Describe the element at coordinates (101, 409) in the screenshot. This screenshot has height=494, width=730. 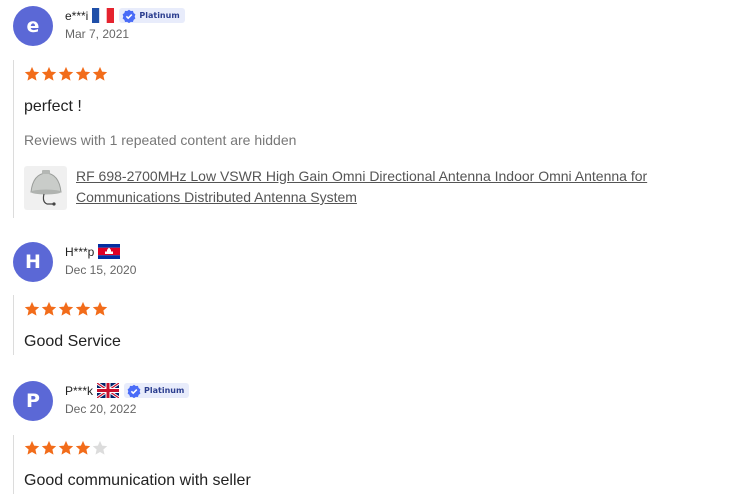
I see `review-date: Dec 20, 2022` at that location.